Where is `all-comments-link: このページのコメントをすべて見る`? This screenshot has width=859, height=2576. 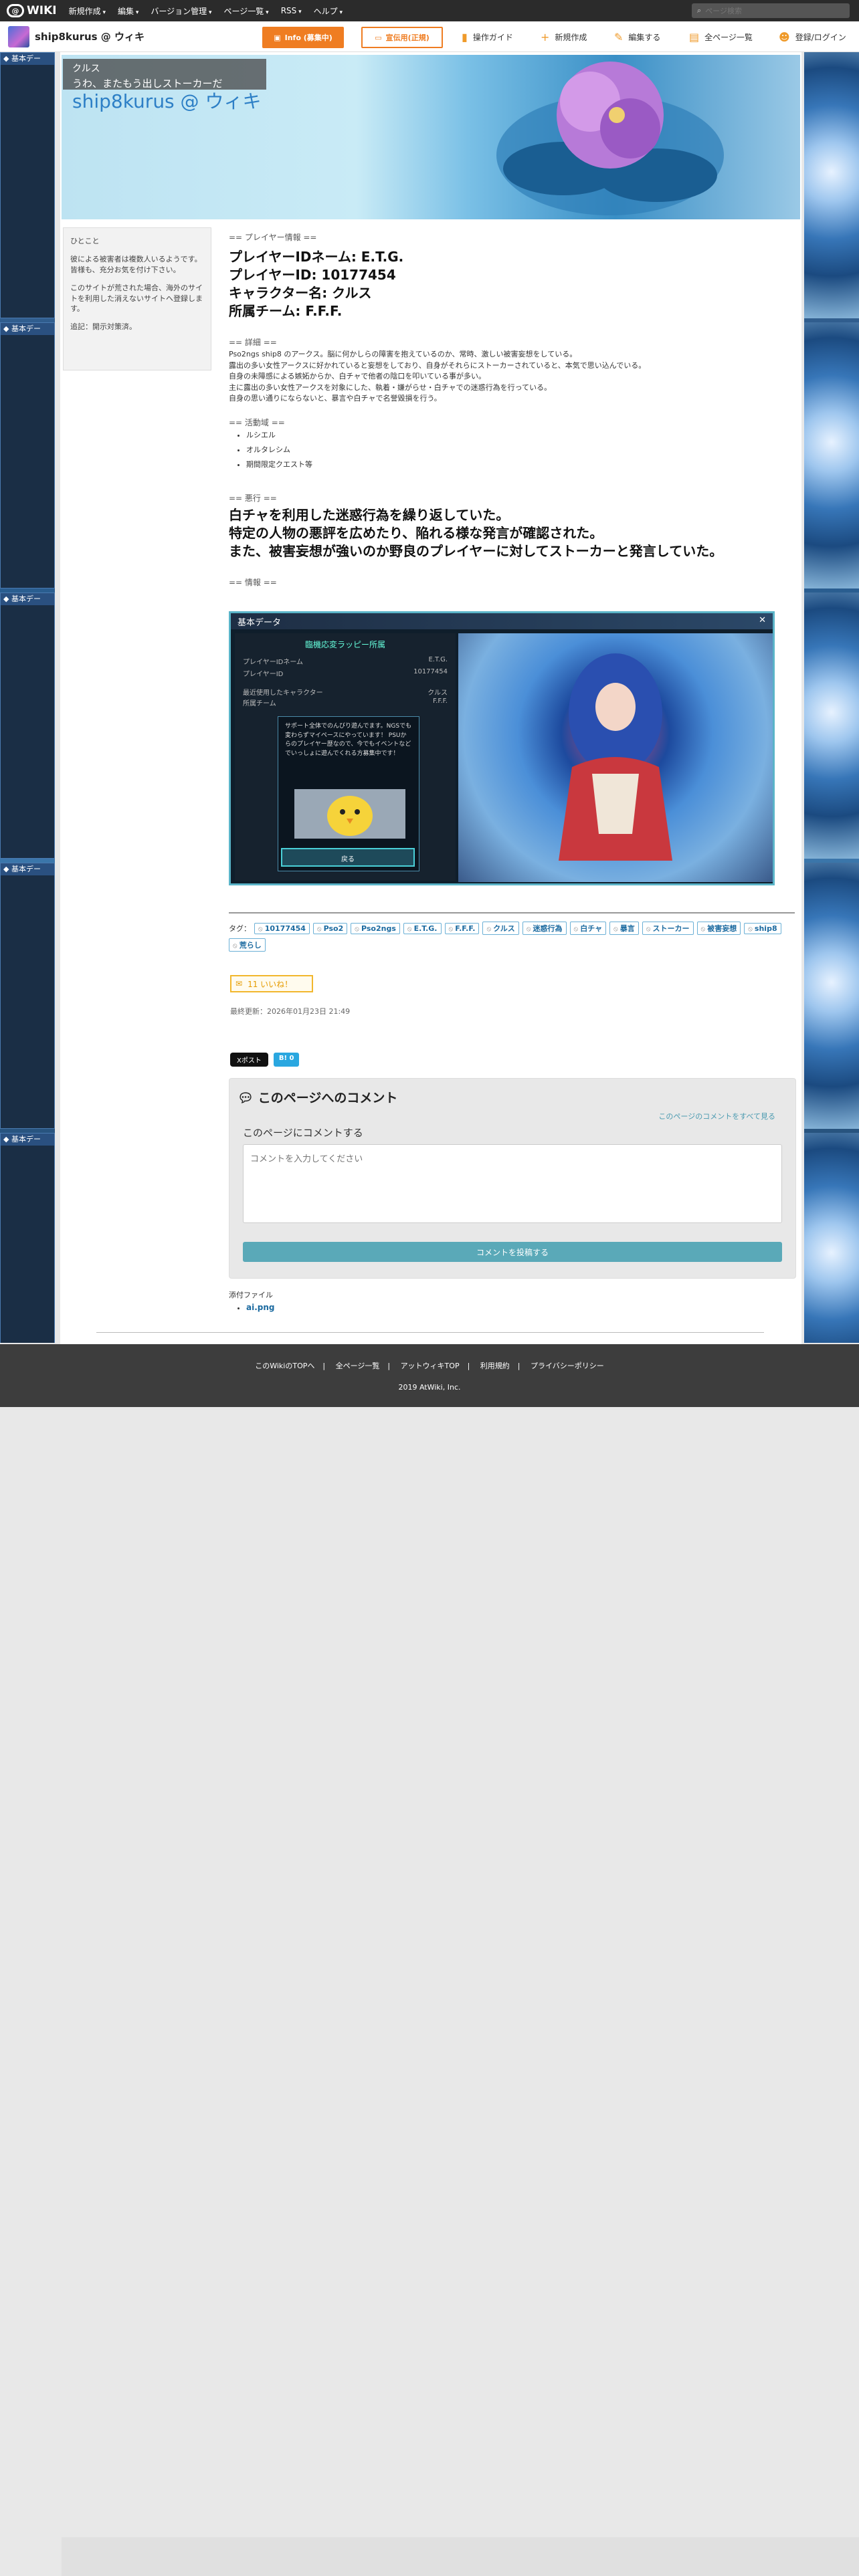
all-comments-link: このページのコメントをすべて見る is located at coordinates (716, 1116).